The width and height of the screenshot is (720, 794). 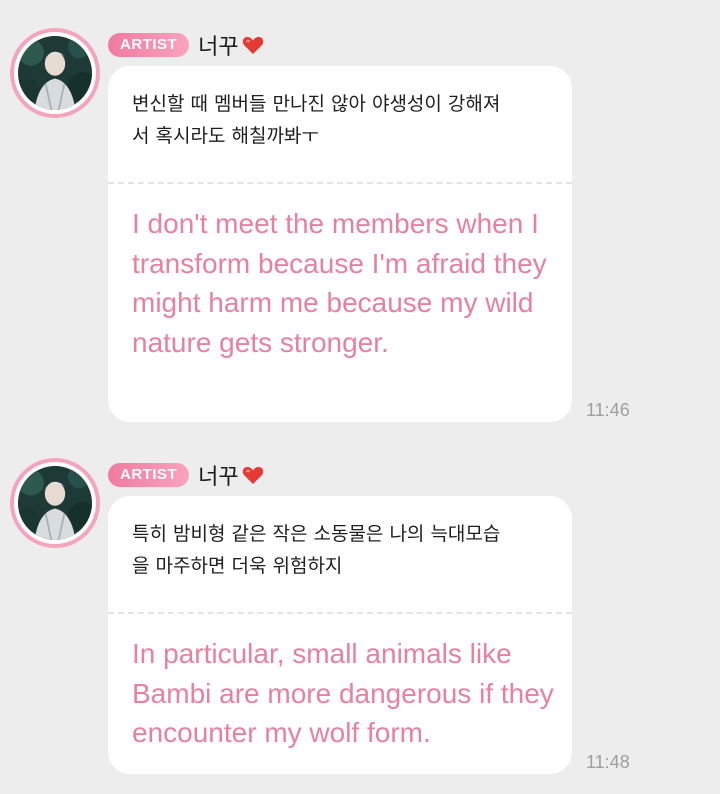 I want to click on message-timestamp: 11:48, so click(x=608, y=762).